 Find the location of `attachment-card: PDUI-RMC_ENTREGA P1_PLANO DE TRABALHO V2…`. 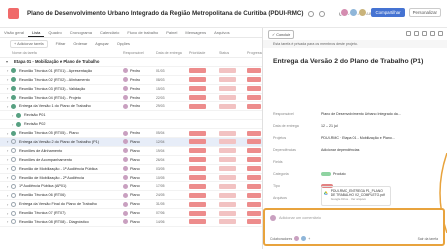

attachment-card: PDUI-RMC_ENTREGA P1_PLANO DE TRABALHO V2… is located at coordinates (356, 196).